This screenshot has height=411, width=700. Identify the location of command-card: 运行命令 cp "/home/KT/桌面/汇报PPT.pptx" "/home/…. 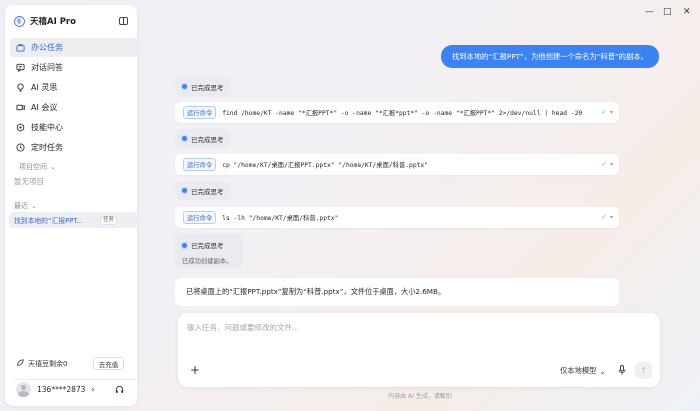
(397, 164).